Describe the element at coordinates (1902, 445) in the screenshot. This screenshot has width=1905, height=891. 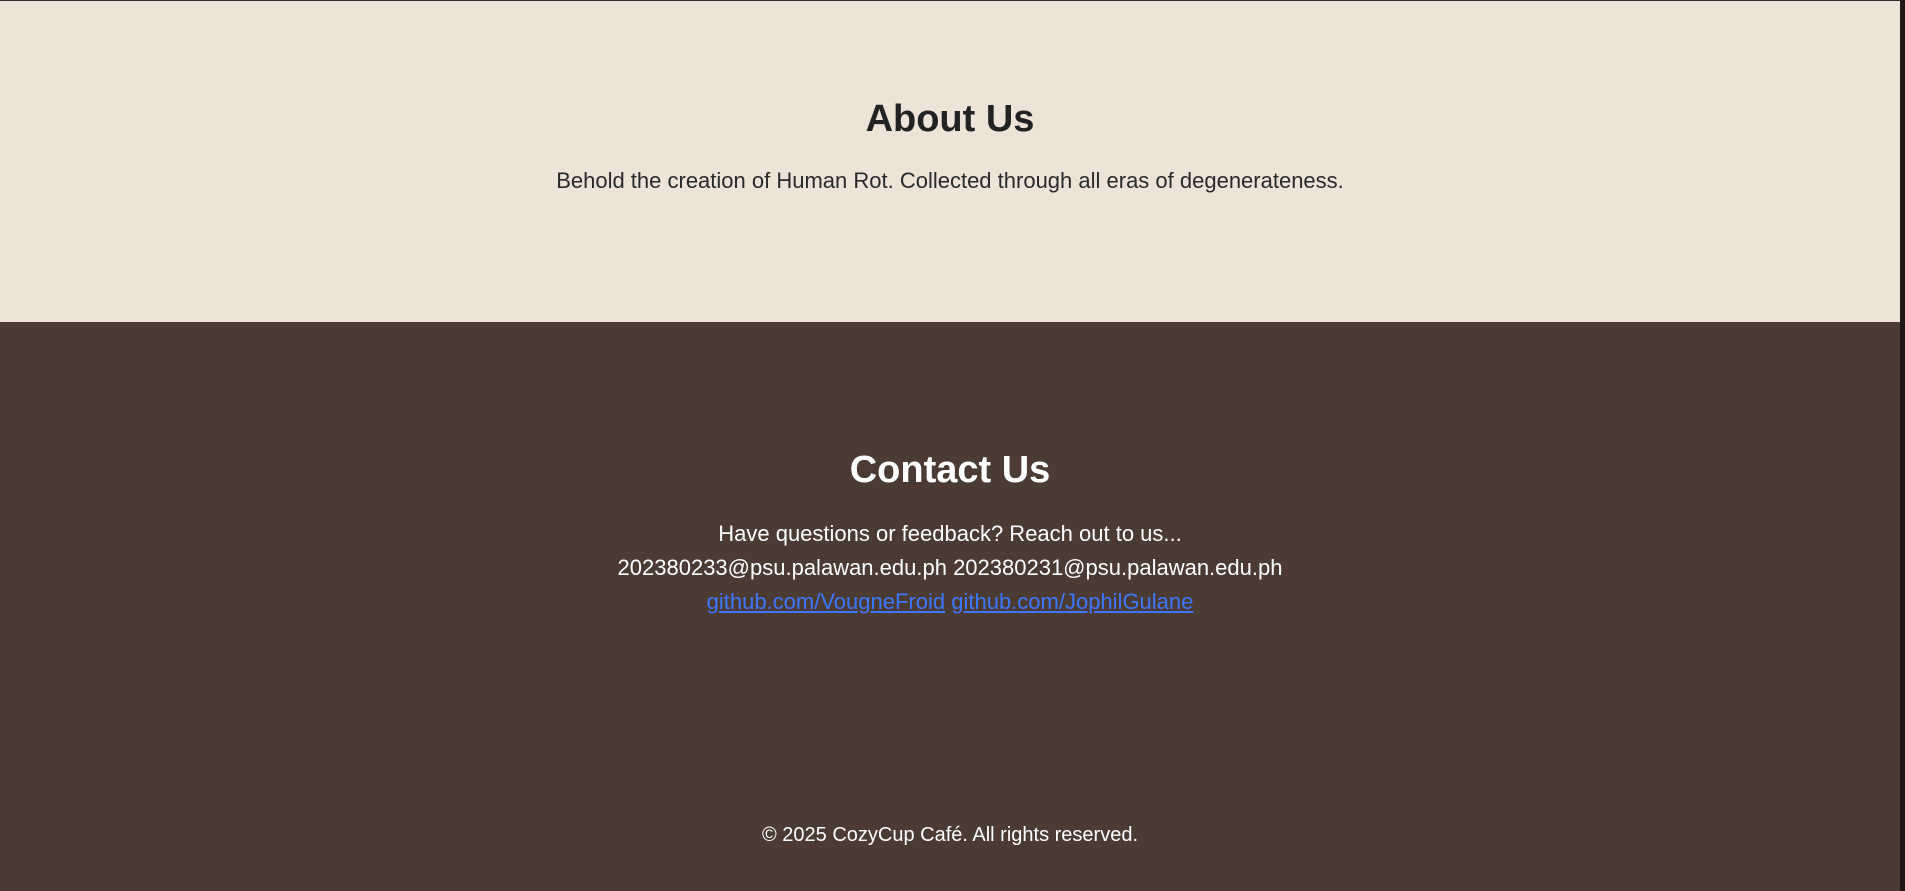
I see `window-right-edge` at that location.